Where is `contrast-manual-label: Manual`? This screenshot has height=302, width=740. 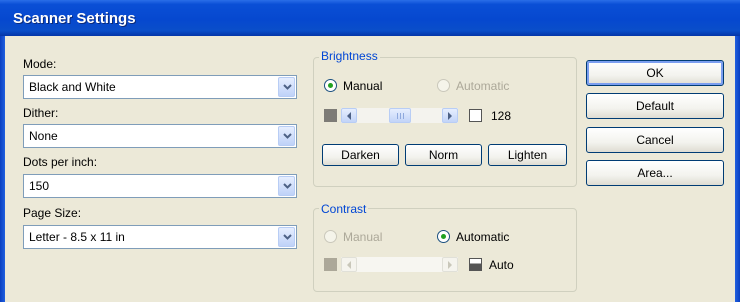
contrast-manual-label: Manual is located at coordinates (362, 237).